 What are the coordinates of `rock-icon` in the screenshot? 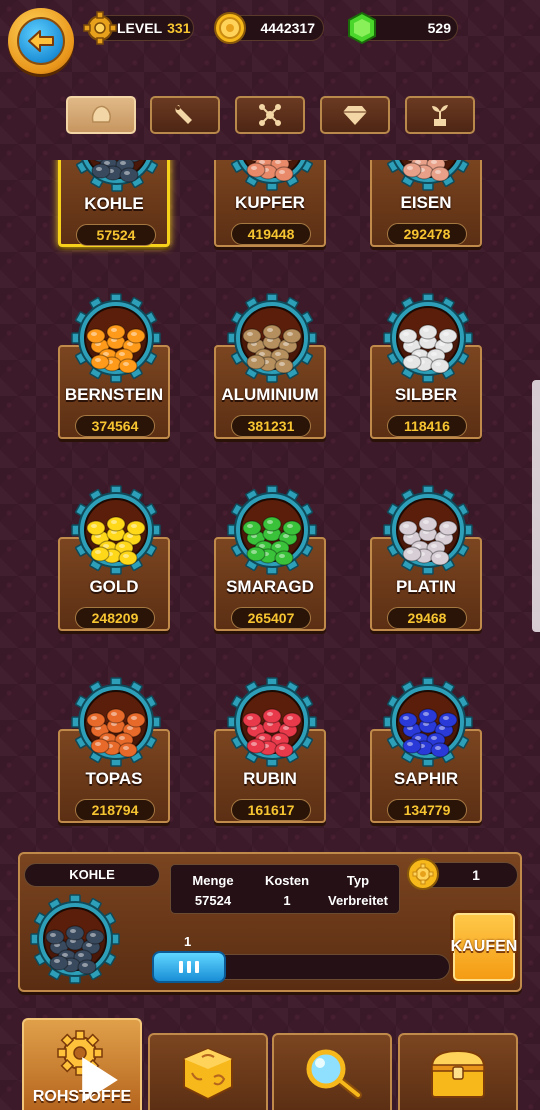 It's located at (101, 114).